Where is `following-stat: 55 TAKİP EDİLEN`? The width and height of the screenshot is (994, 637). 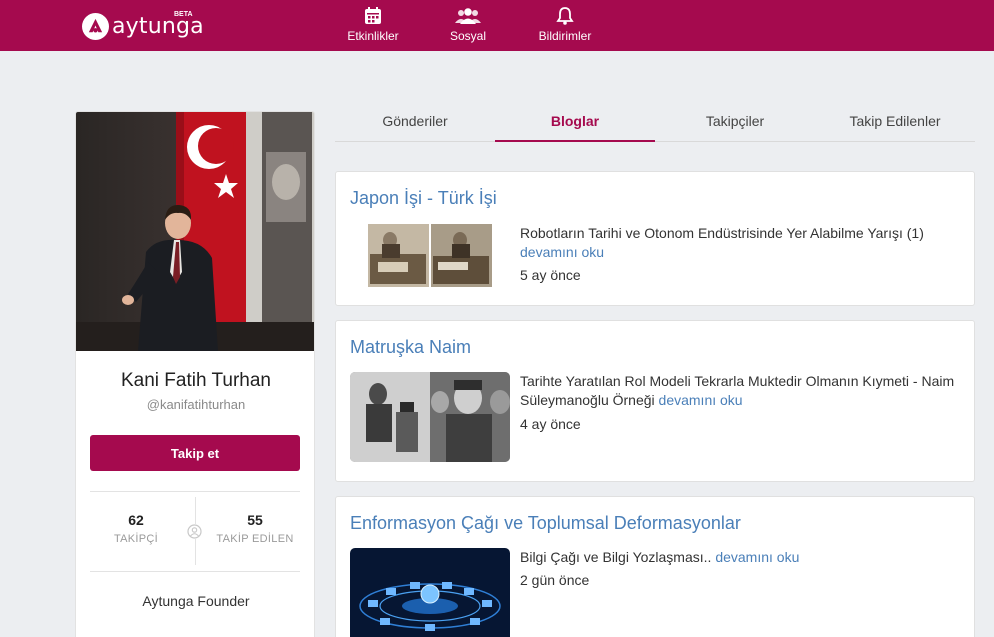 following-stat: 55 TAKİP EDİLEN is located at coordinates (255, 528).